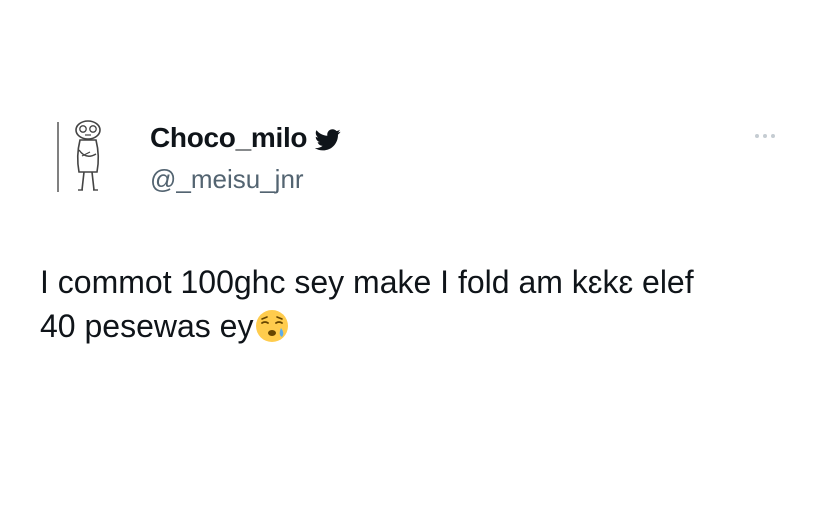 This screenshot has height=516, width=828. What do you see at coordinates (420, 326) in the screenshot?
I see `tweet-line-2: 40 pesewas ey` at bounding box center [420, 326].